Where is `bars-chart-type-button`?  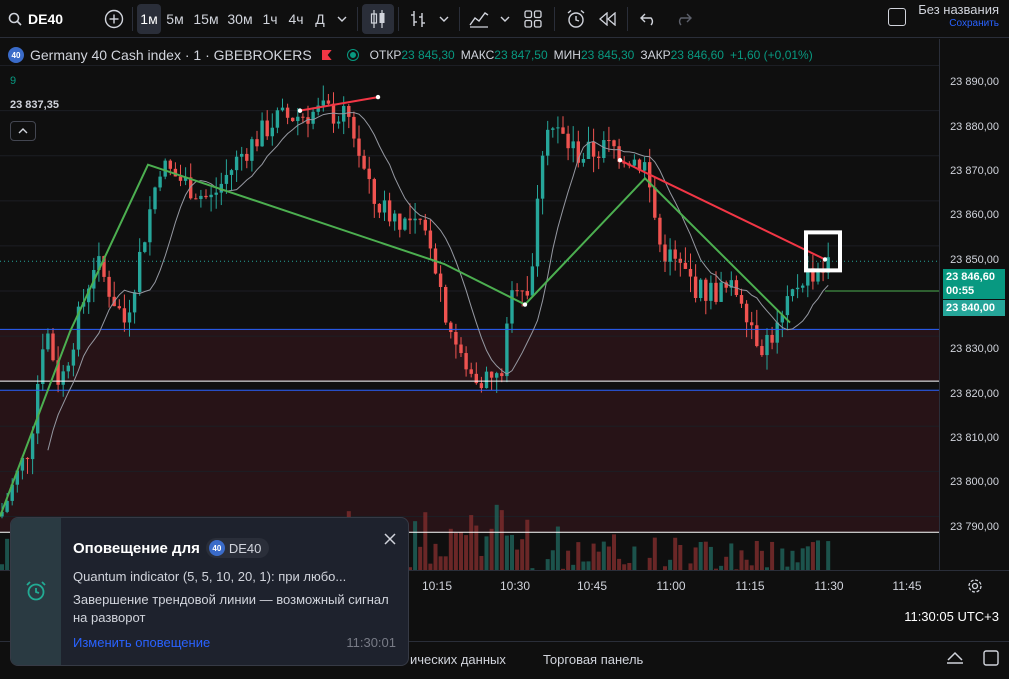
bars-chart-type-button is located at coordinates (418, 19).